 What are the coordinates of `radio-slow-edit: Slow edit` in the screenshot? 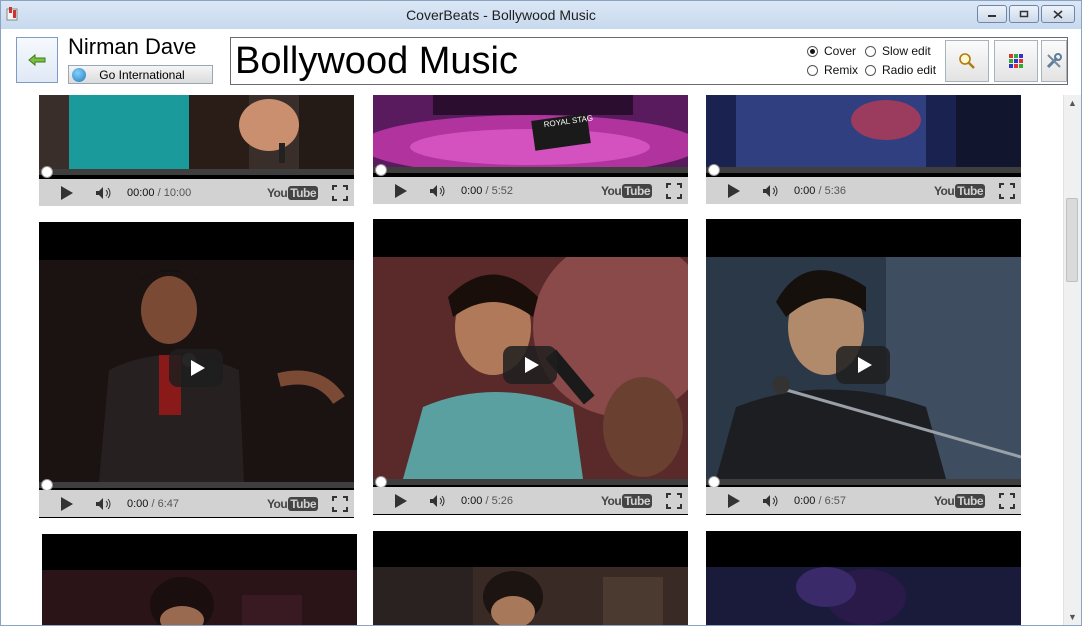 It's located at (898, 51).